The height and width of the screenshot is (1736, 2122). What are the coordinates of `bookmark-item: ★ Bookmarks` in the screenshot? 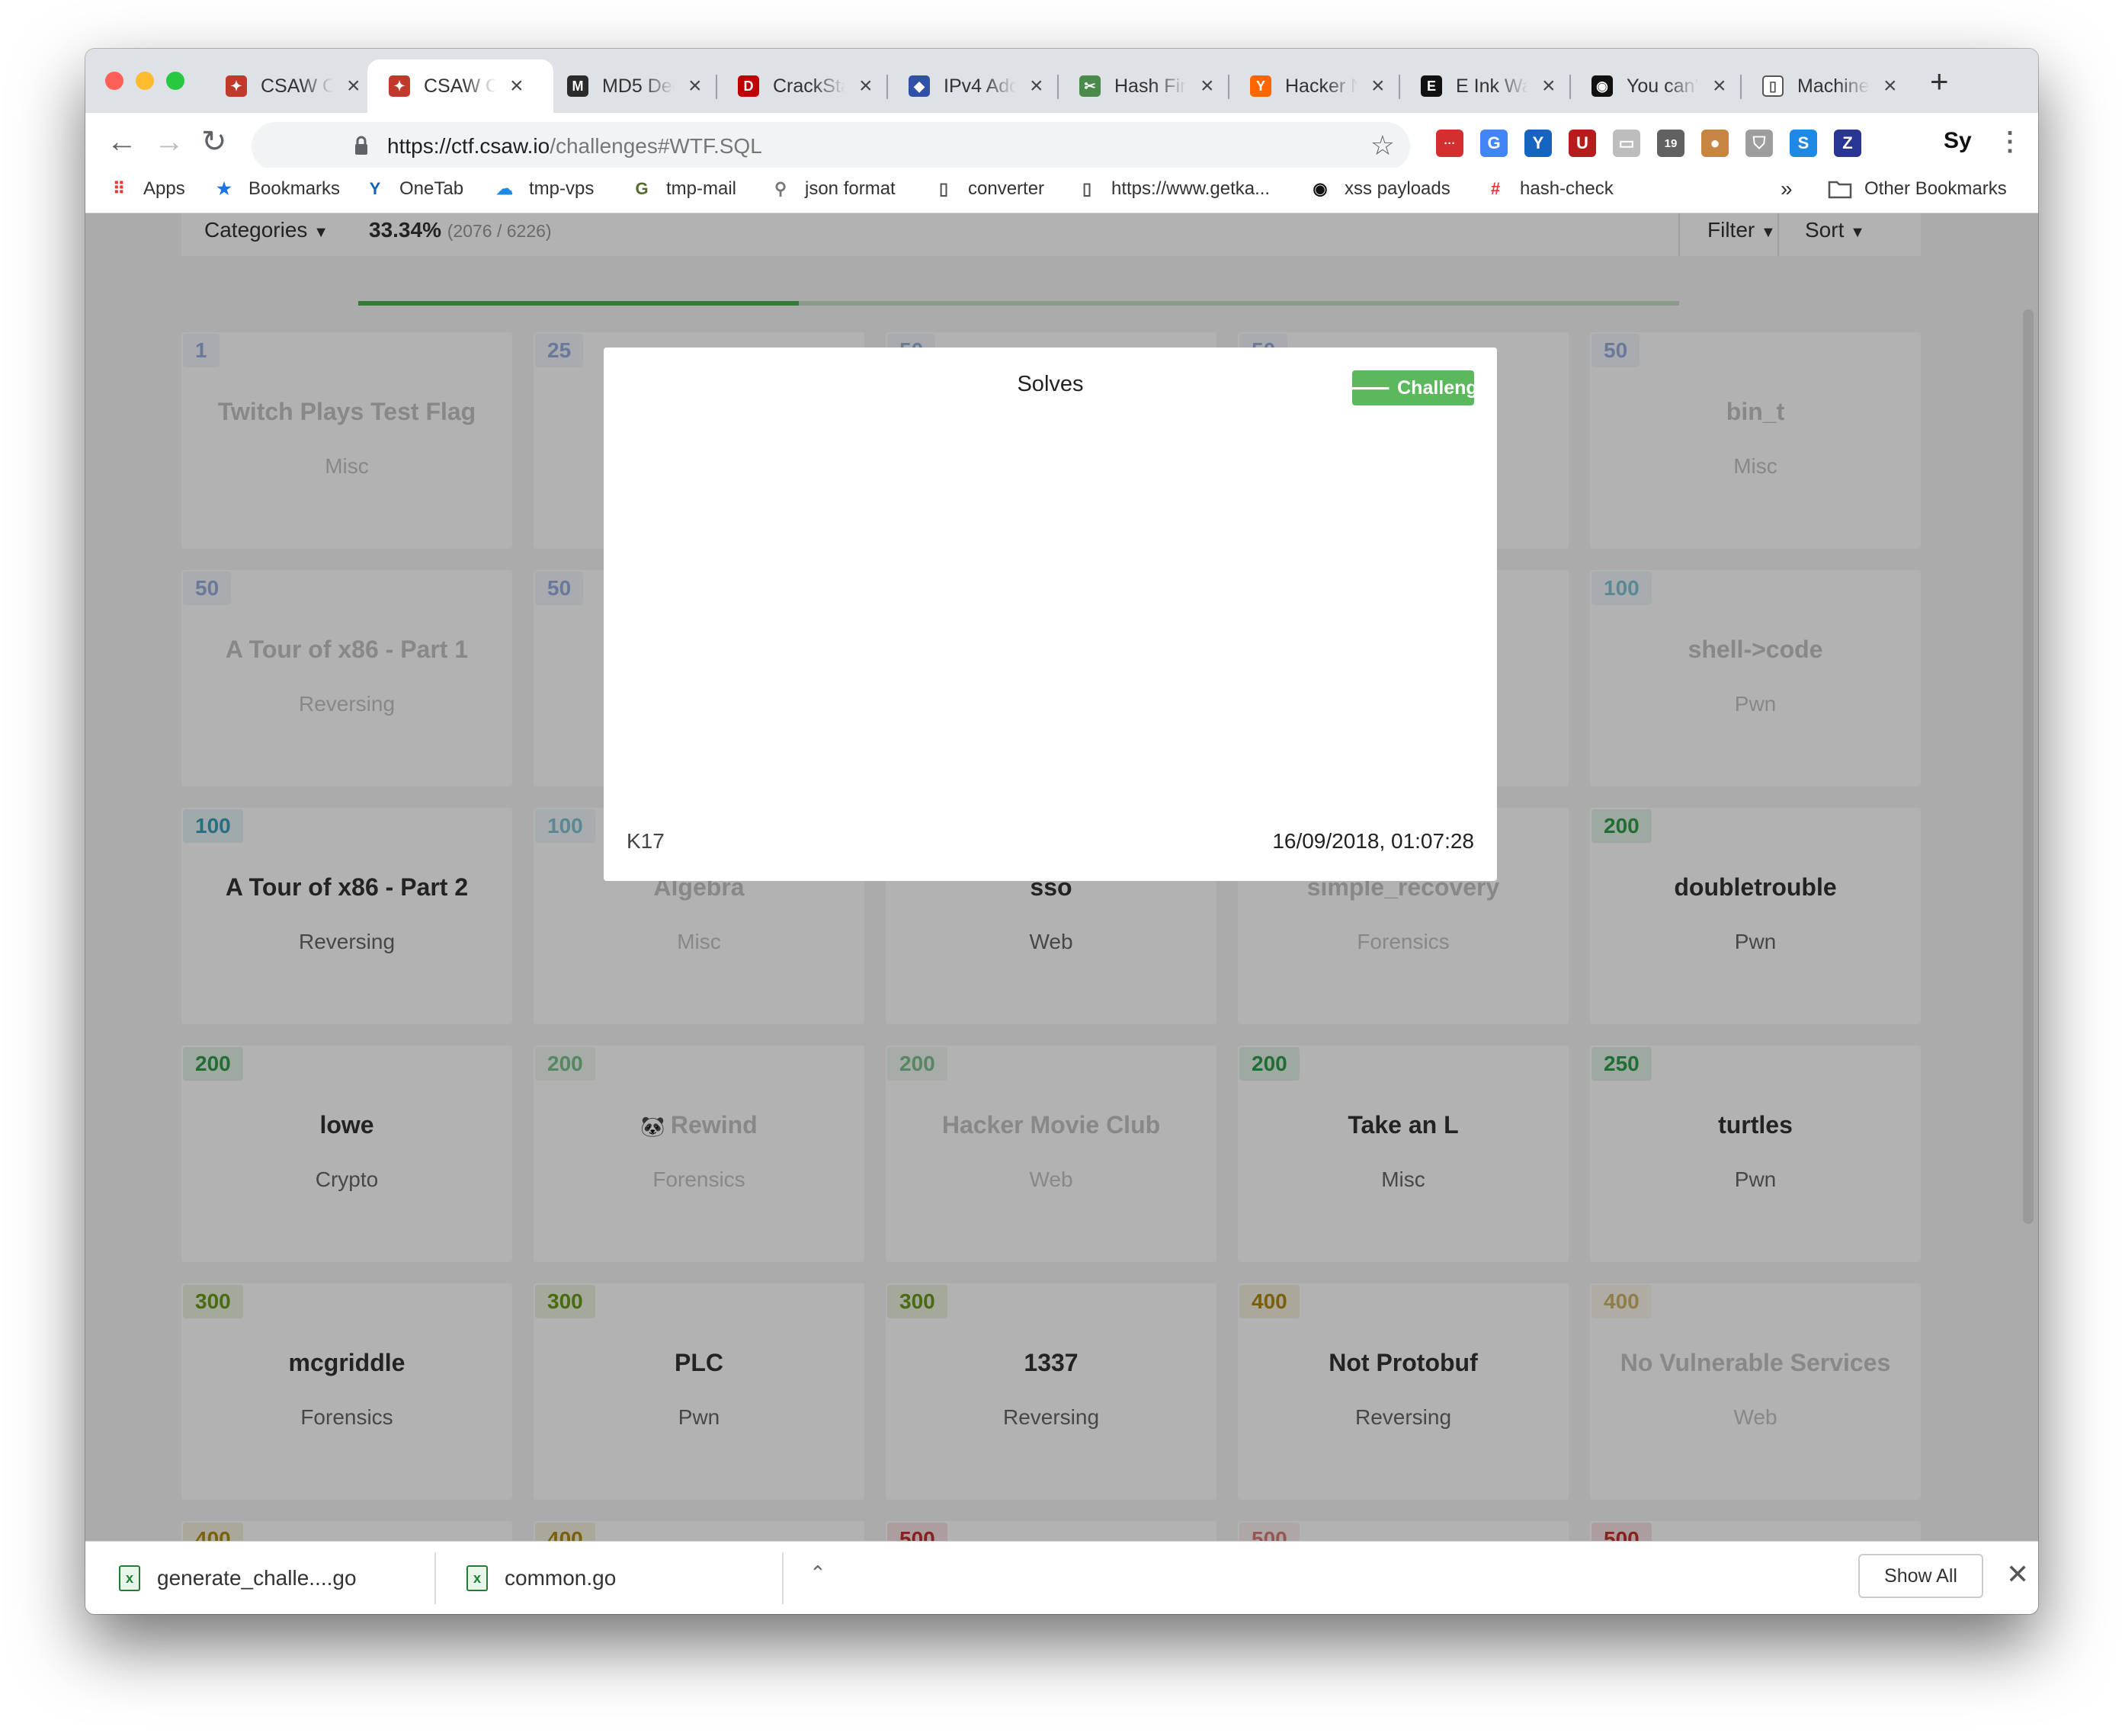 It's located at (276, 189).